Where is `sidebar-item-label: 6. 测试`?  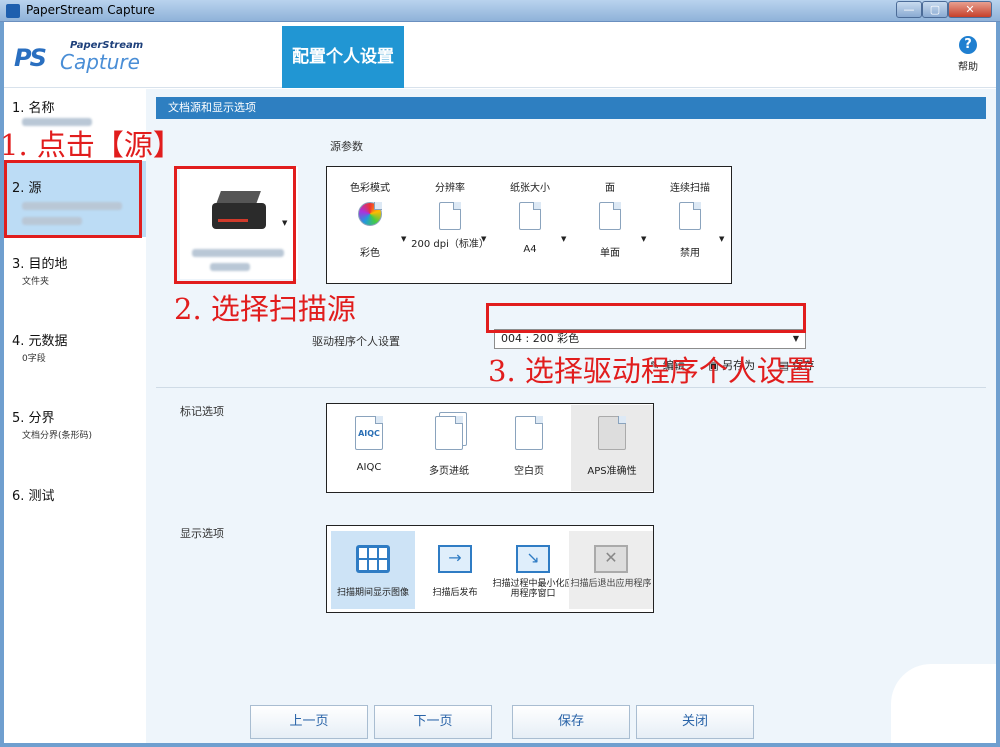
sidebar-item-label: 6. 测试 is located at coordinates (33, 496).